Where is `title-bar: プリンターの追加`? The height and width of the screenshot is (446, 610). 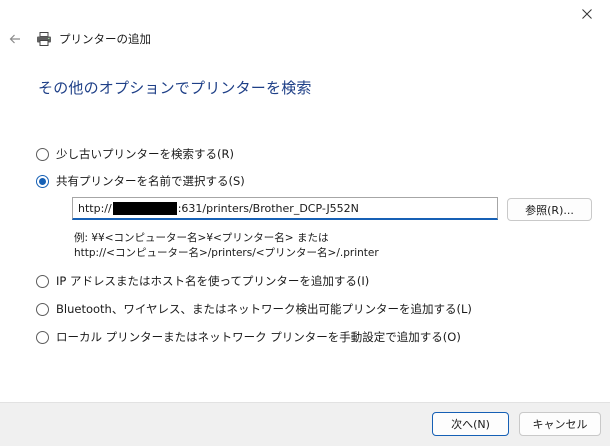
title-bar: プリンターの追加 is located at coordinates (210, 39).